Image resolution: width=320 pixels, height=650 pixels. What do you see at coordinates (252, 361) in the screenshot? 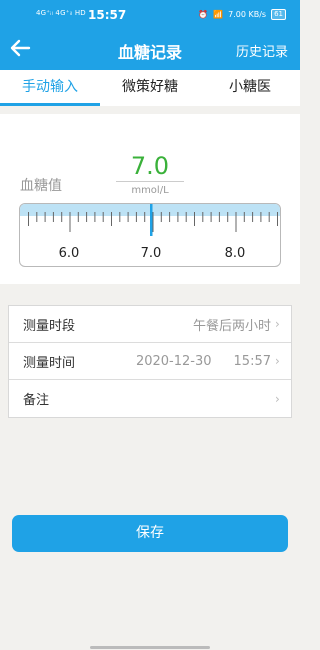
I see `time-value: 15:57` at bounding box center [252, 361].